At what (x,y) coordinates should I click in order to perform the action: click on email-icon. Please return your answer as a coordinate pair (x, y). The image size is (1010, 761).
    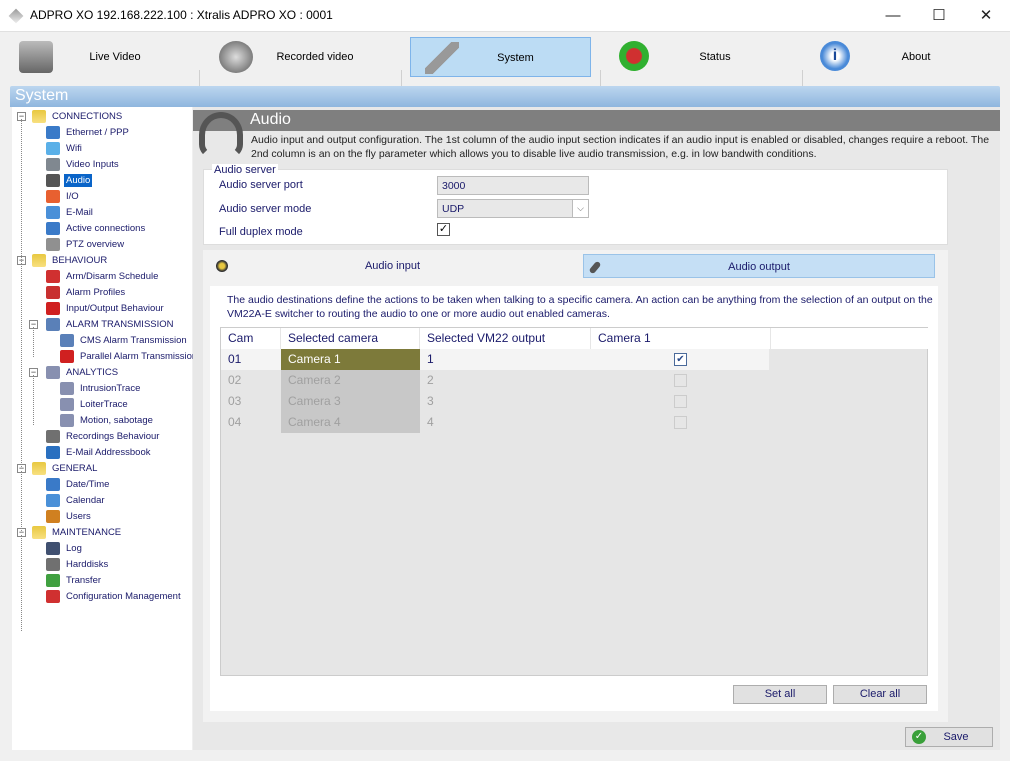
    Looking at the image, I should click on (53, 212).